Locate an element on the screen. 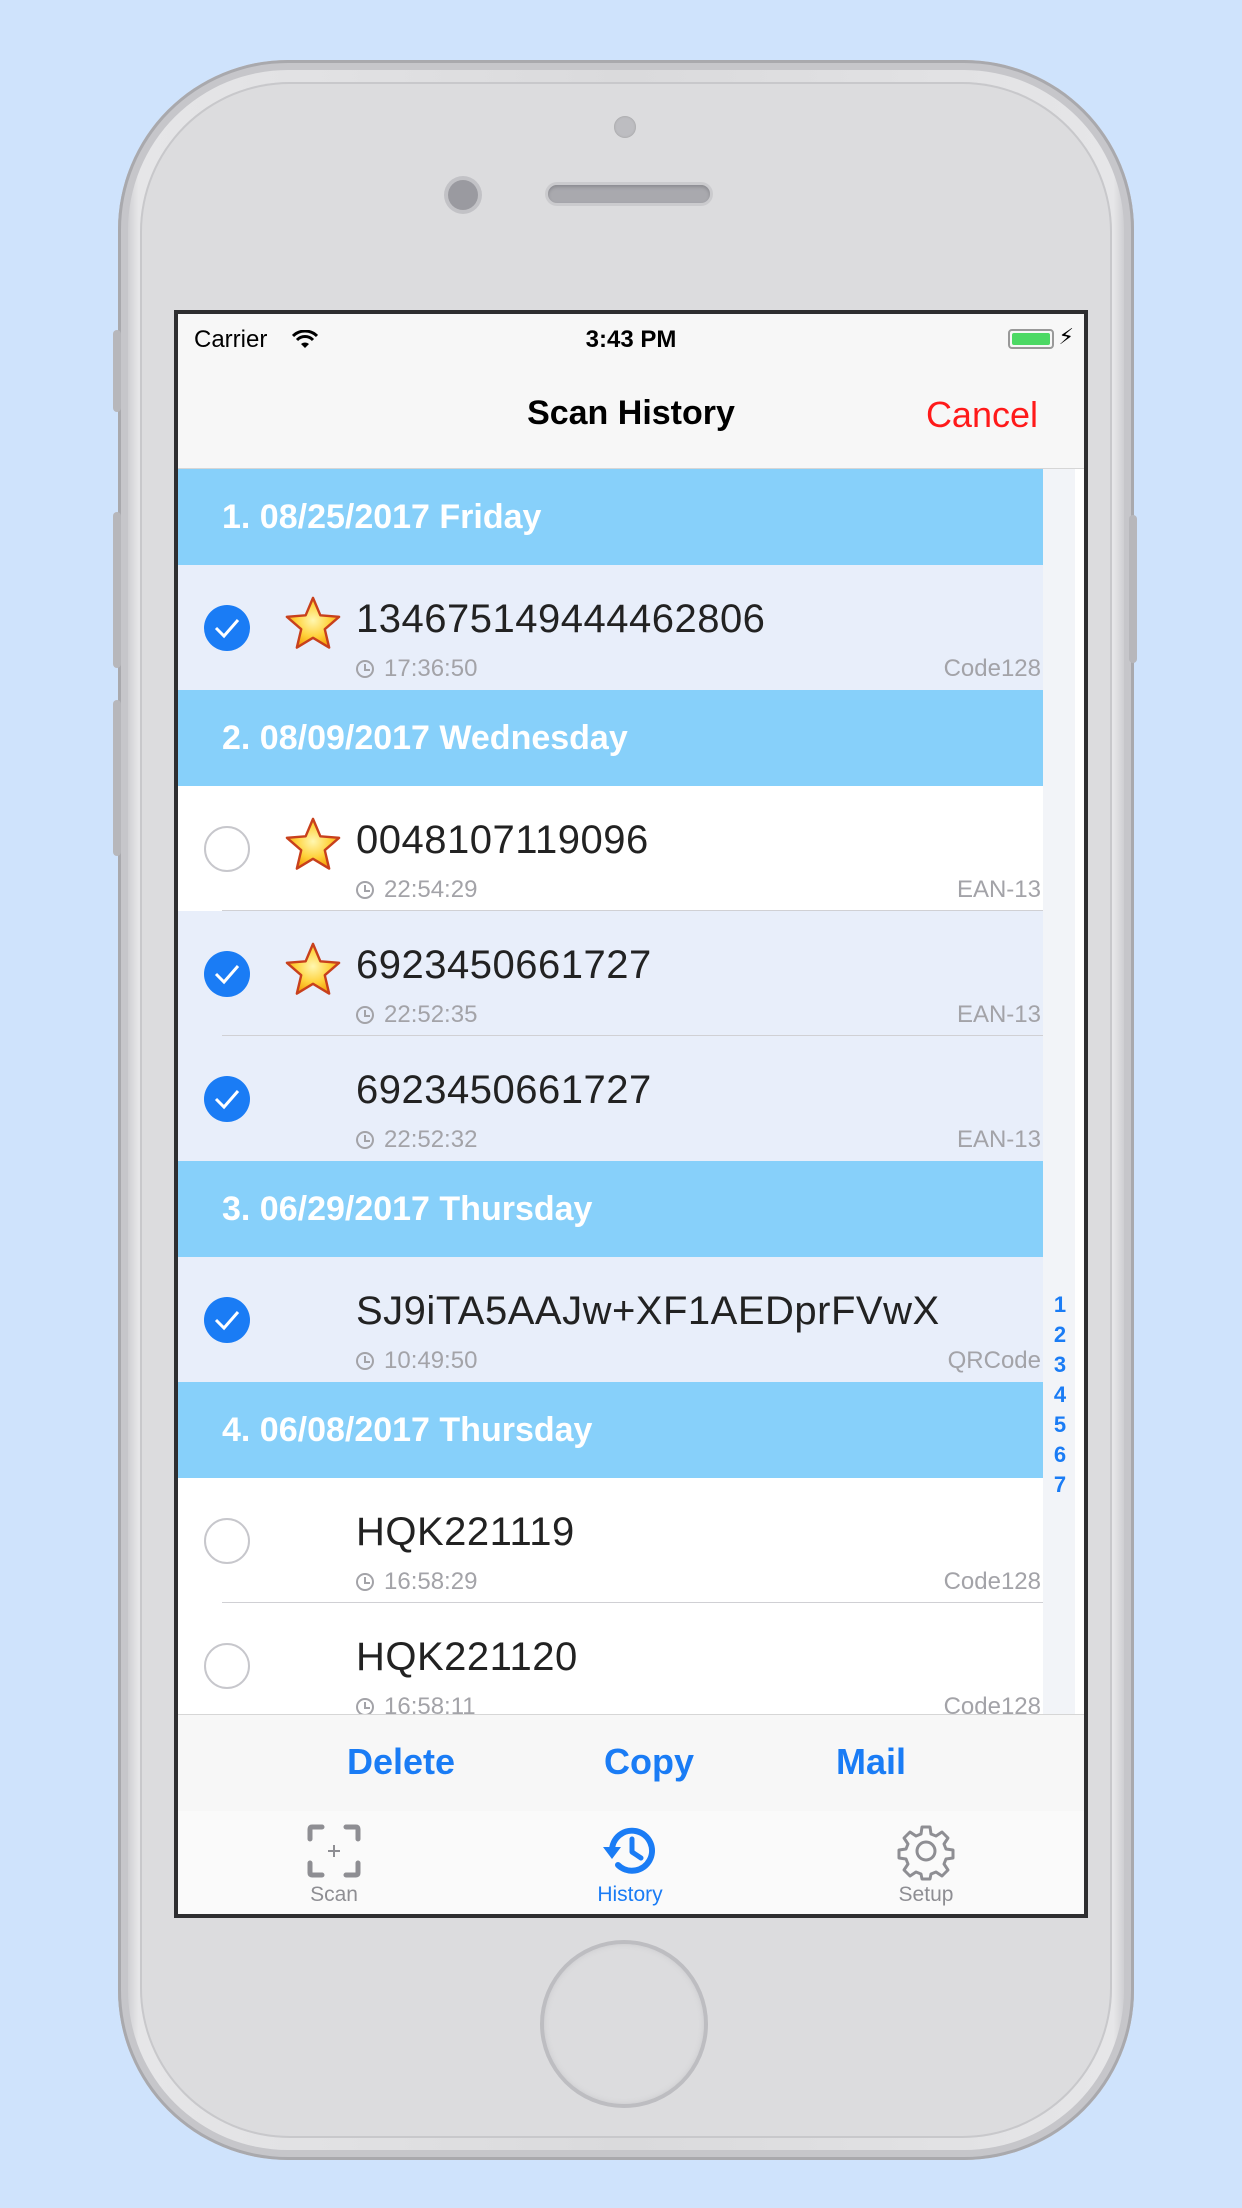 The width and height of the screenshot is (1242, 2208). index-item: 3 is located at coordinates (1060, 1365).